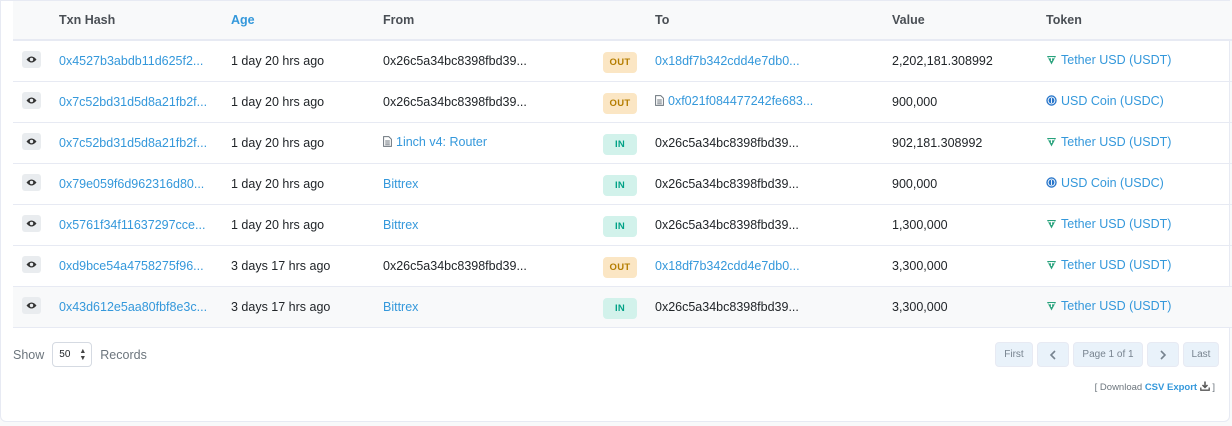 This screenshot has width=1232, height=426. Describe the element at coordinates (29, 354) in the screenshot. I see `show-label: Show` at that location.